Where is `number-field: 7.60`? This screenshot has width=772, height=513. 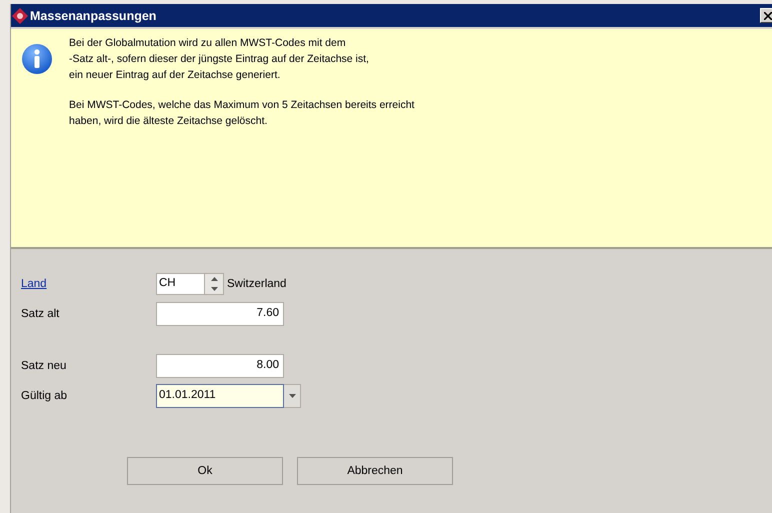 number-field: 7.60 is located at coordinates (220, 314).